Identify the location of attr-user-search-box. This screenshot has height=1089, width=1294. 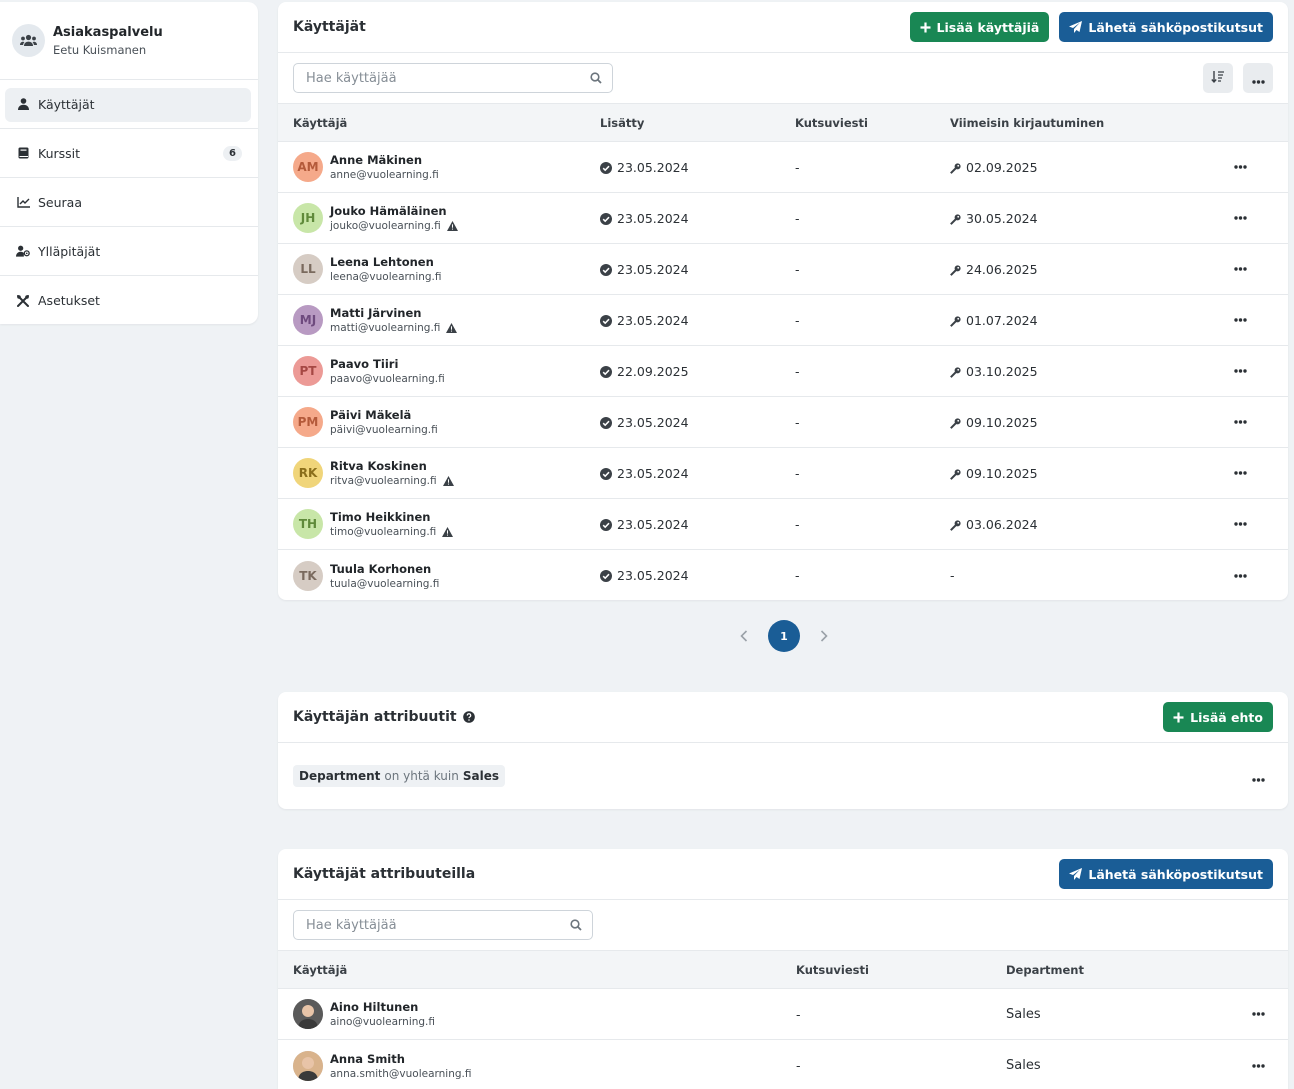
(443, 925).